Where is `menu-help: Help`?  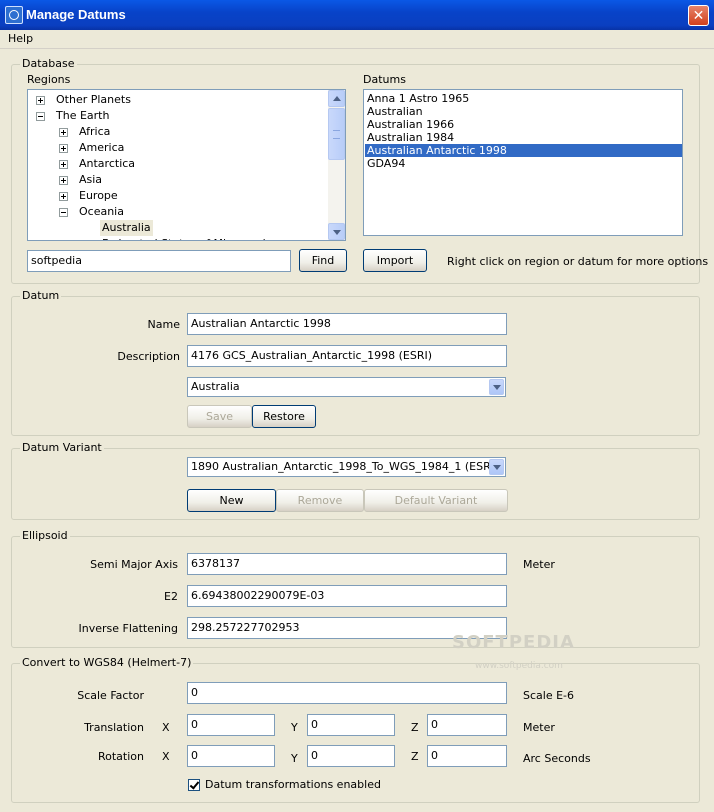
menu-help: Help is located at coordinates (20, 38).